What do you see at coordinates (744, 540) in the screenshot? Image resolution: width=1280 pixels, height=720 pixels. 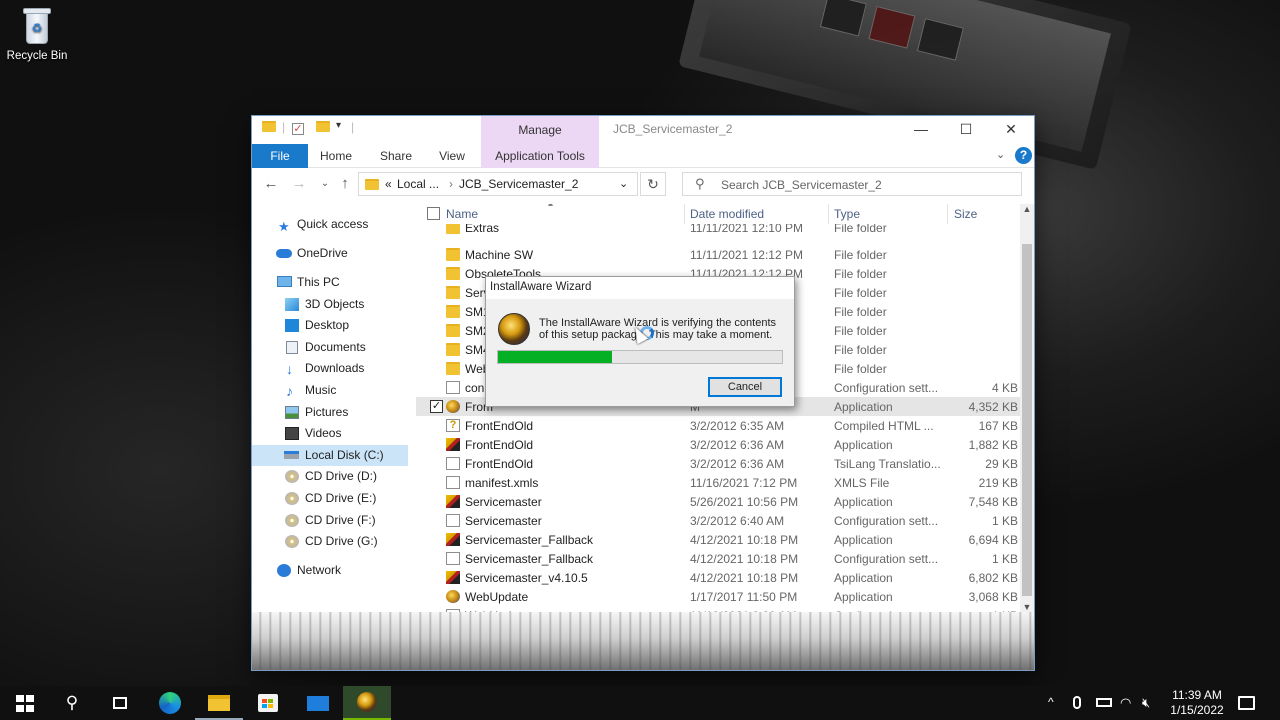 I see `file-date: 4/12/2021 10:18 PM` at bounding box center [744, 540].